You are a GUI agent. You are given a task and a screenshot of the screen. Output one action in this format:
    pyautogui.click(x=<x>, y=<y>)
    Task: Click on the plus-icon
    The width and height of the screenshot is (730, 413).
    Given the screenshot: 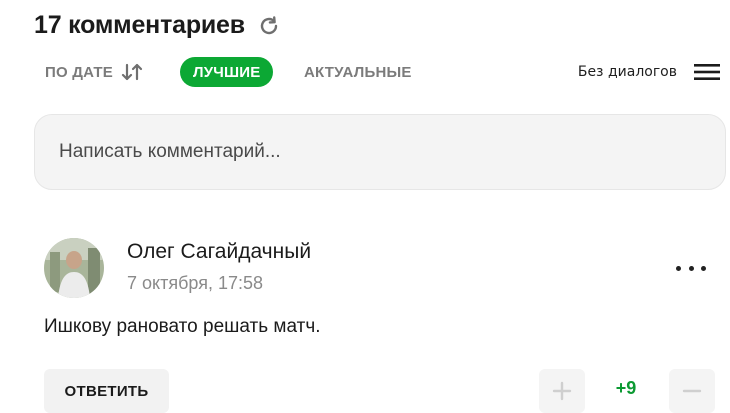 What is the action you would take?
    pyautogui.click(x=562, y=391)
    